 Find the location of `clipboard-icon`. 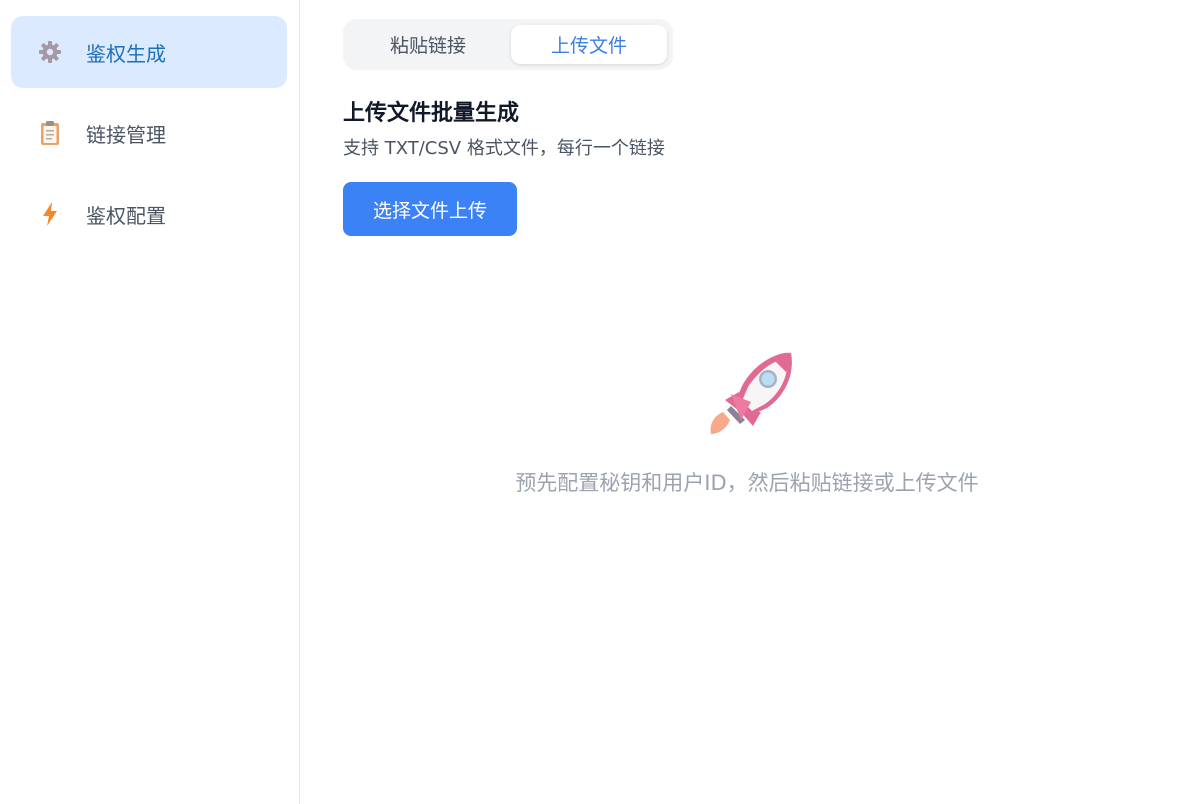

clipboard-icon is located at coordinates (50, 133).